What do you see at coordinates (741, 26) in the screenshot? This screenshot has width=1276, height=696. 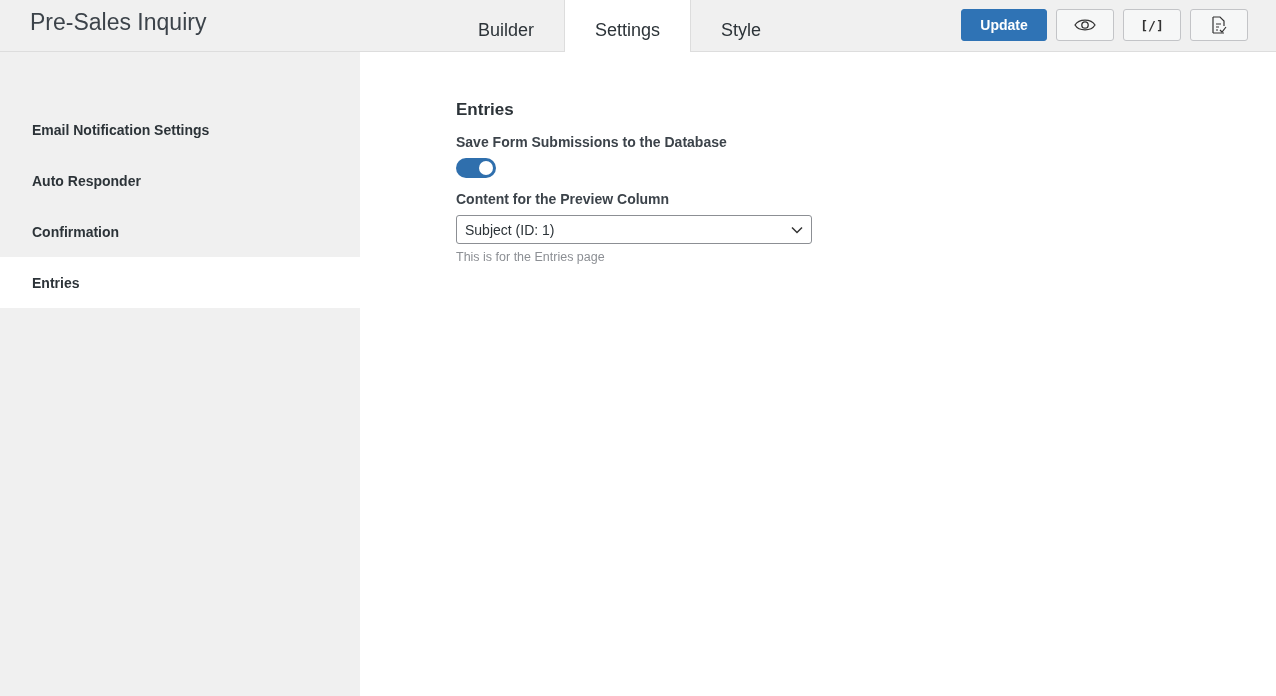 I see `tab: Style` at bounding box center [741, 26].